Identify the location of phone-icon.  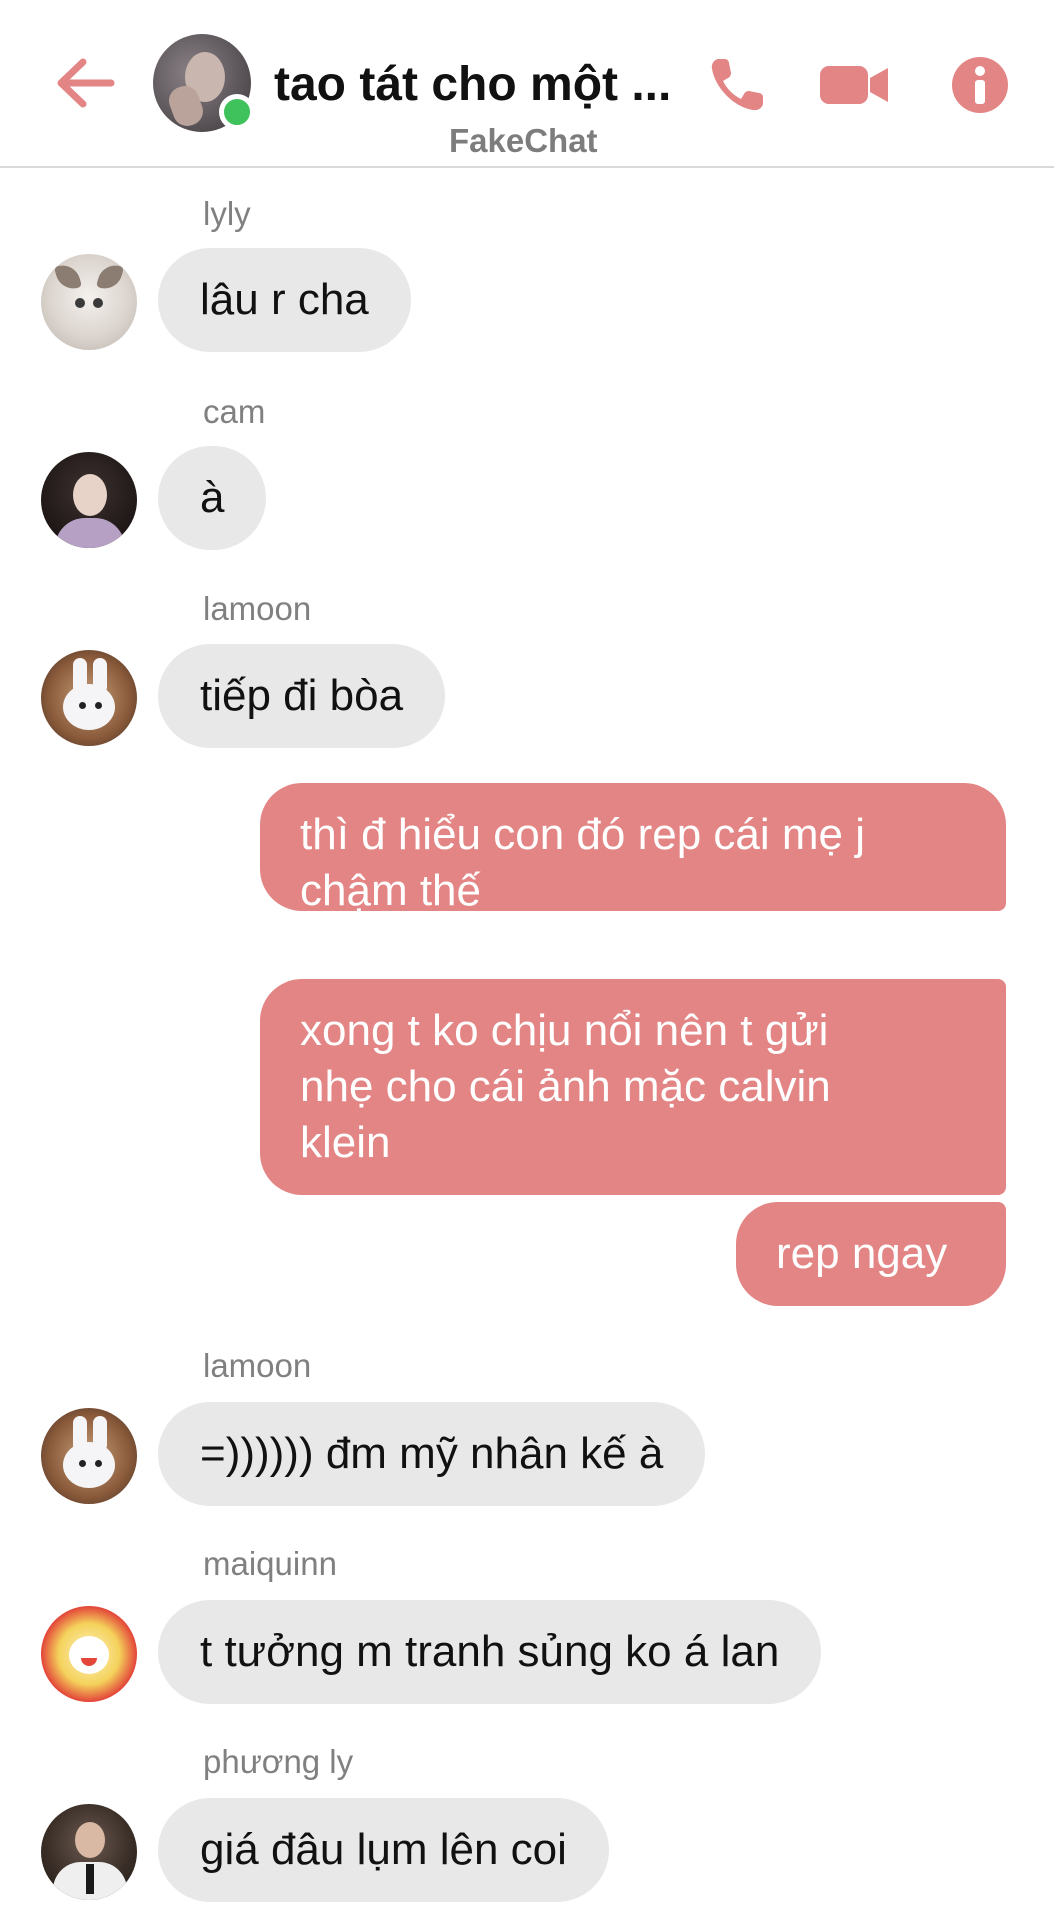
(737, 85).